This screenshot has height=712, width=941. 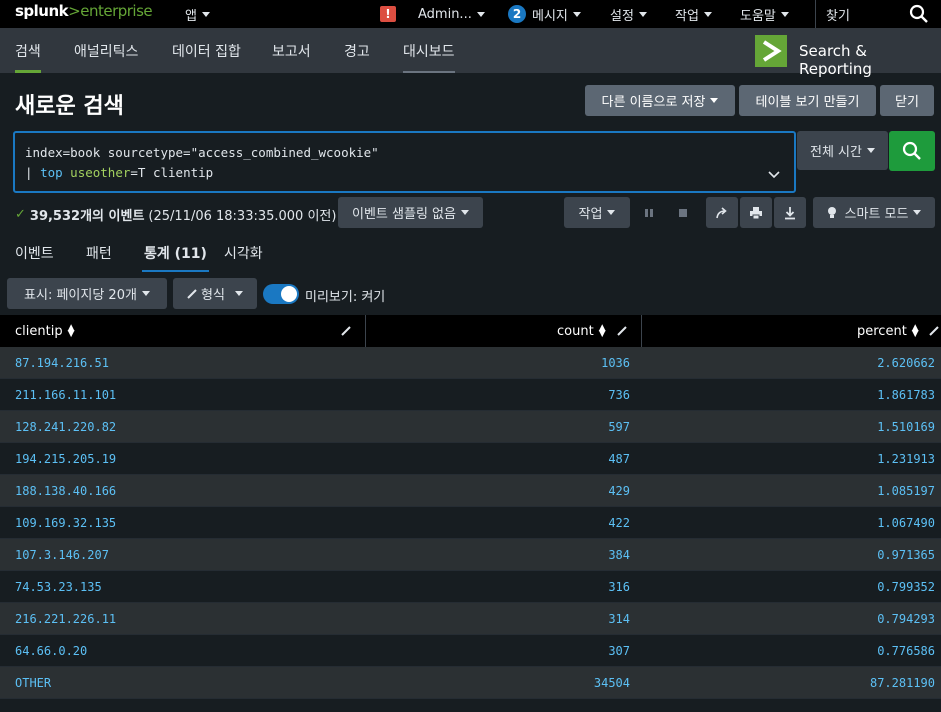 What do you see at coordinates (470, 523) in the screenshot?
I see `table-row: 109.169.32.135 422 1.067490` at bounding box center [470, 523].